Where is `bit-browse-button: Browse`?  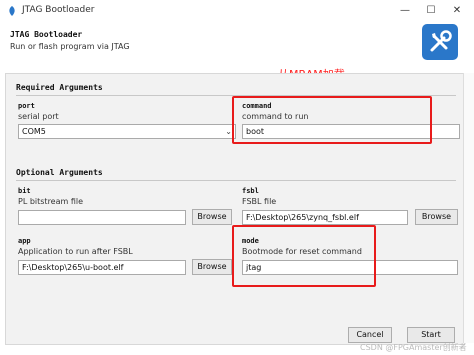 bit-browse-button: Browse is located at coordinates (212, 217).